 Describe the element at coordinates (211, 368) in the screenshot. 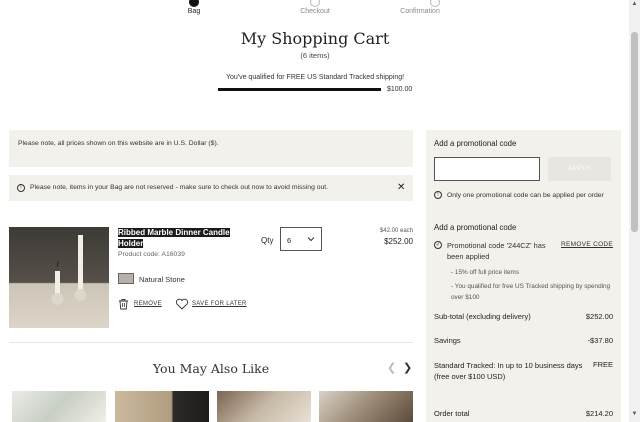

I see `recommendations-title: You May Also Like` at that location.